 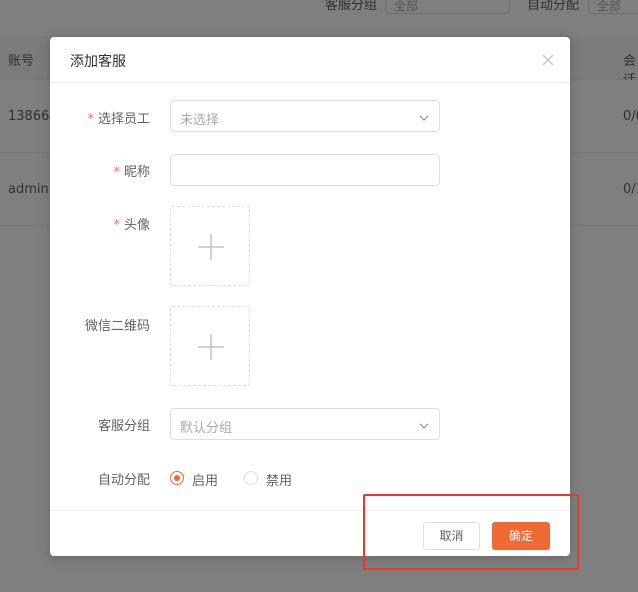 What do you see at coordinates (305, 424) in the screenshot?
I see `group-select: 默认分组` at bounding box center [305, 424].